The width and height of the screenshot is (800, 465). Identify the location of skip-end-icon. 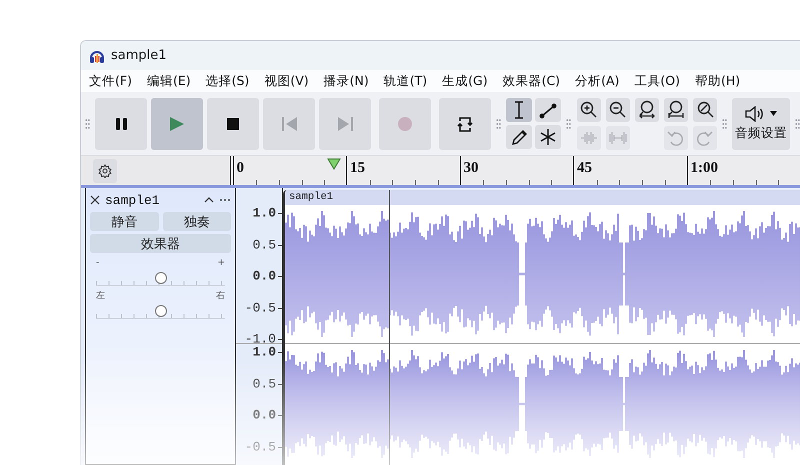
(345, 124).